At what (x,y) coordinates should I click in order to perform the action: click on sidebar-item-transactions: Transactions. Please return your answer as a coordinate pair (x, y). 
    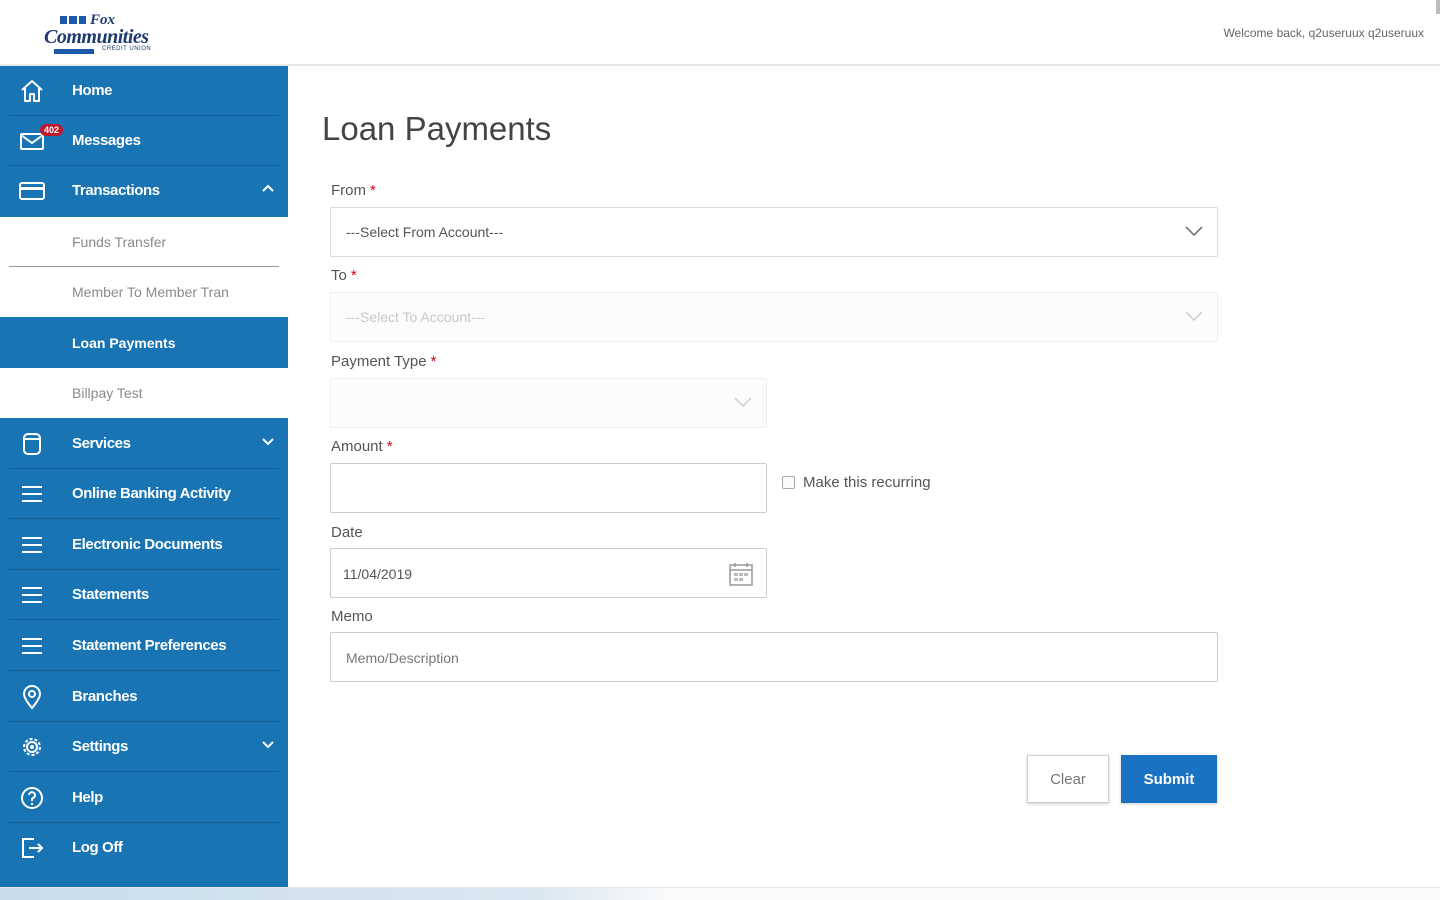
    Looking at the image, I should click on (144, 191).